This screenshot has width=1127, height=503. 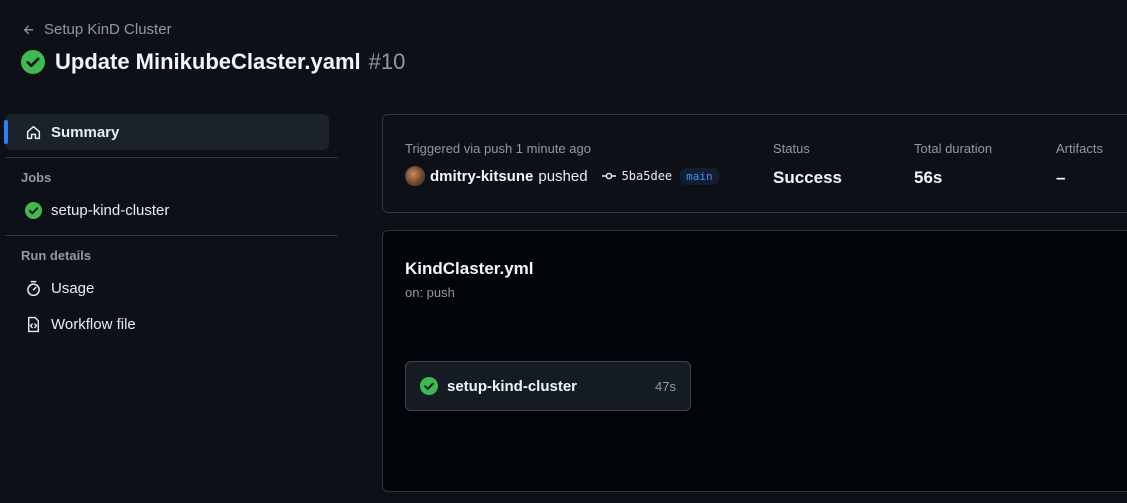 What do you see at coordinates (167, 288) in the screenshot?
I see `sidebar-item-usage: Usage` at bounding box center [167, 288].